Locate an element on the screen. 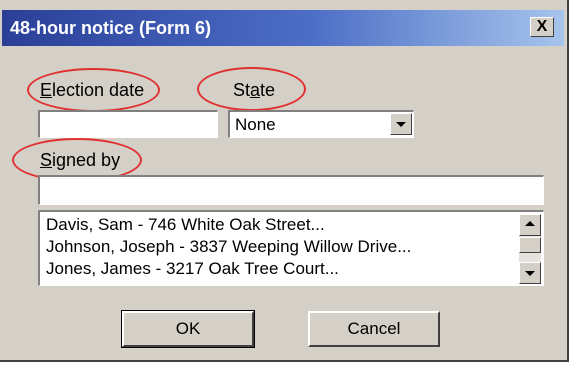 The width and height of the screenshot is (577, 366). signed-by-hotkey: S is located at coordinates (46, 160).